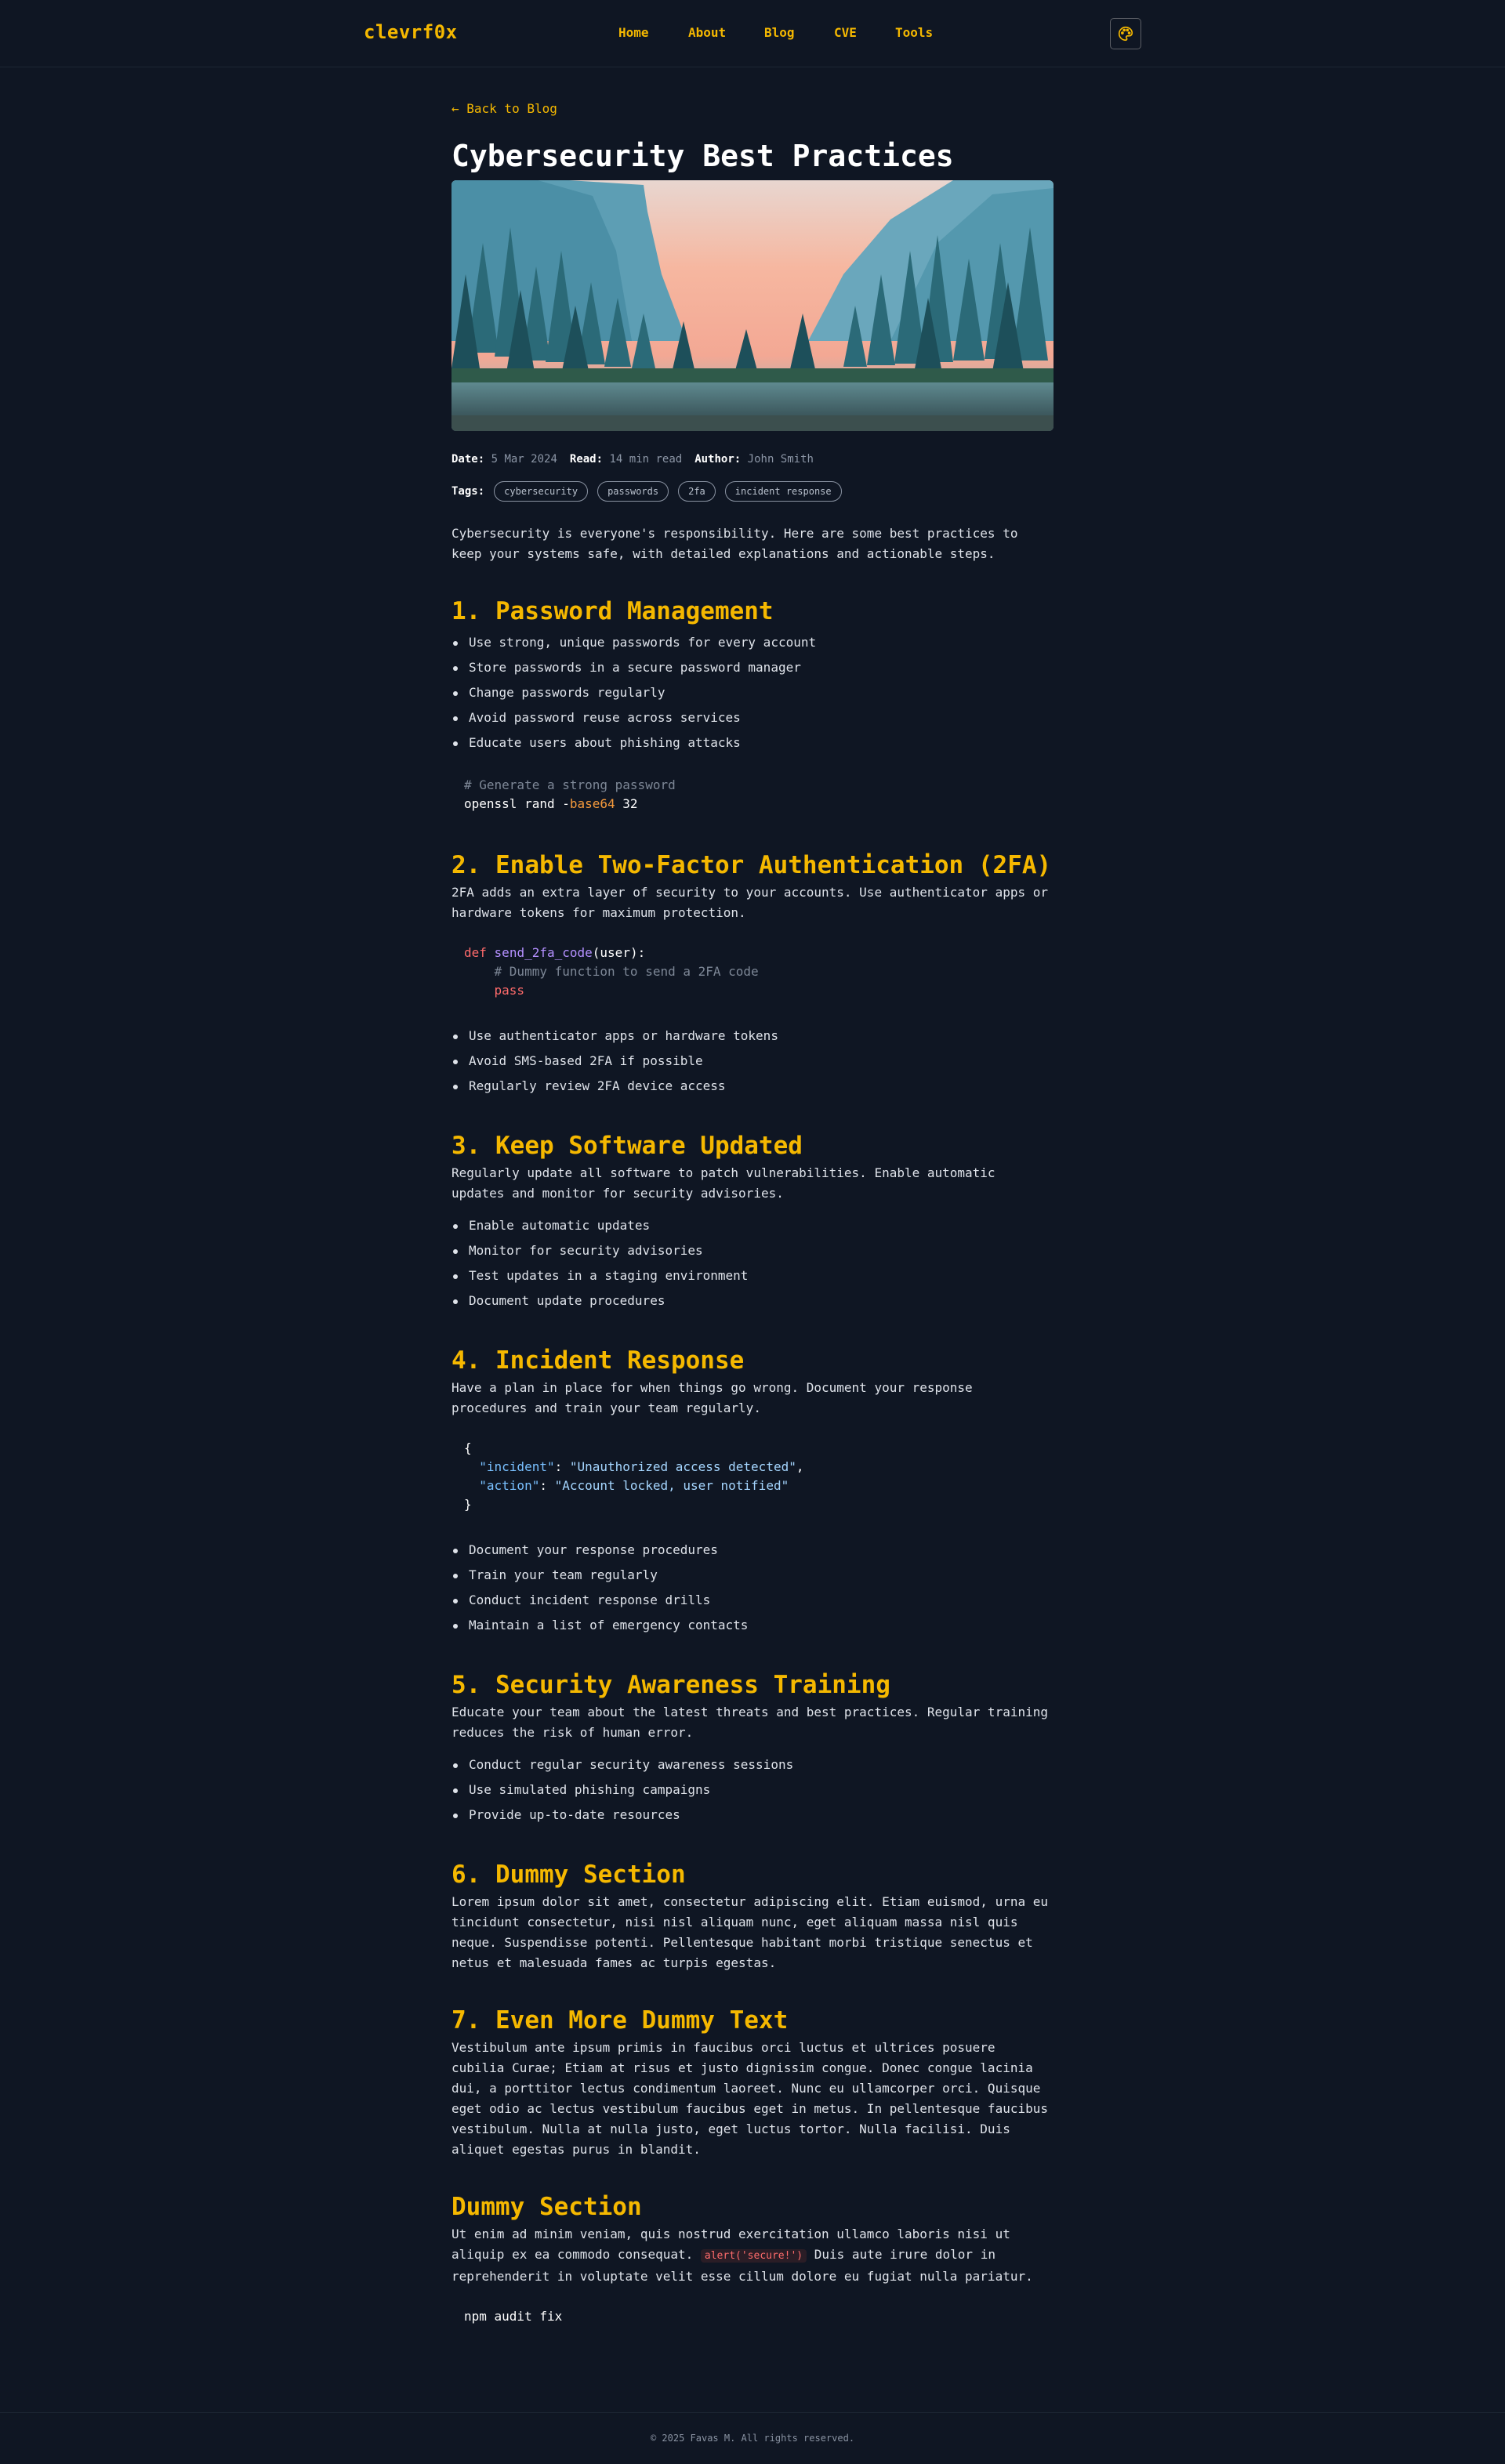  Describe the element at coordinates (779, 32) in the screenshot. I see `nav-blog: Blog` at that location.